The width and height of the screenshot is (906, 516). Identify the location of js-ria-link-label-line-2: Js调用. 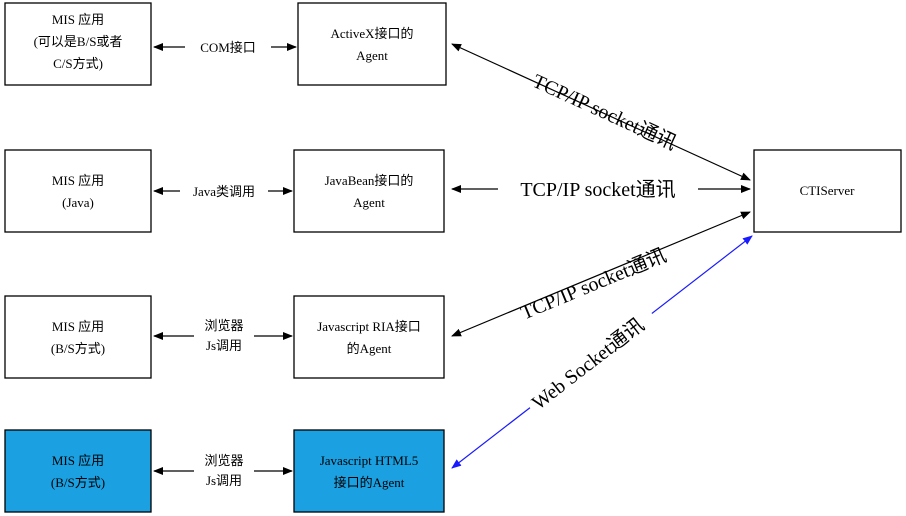
(224, 345).